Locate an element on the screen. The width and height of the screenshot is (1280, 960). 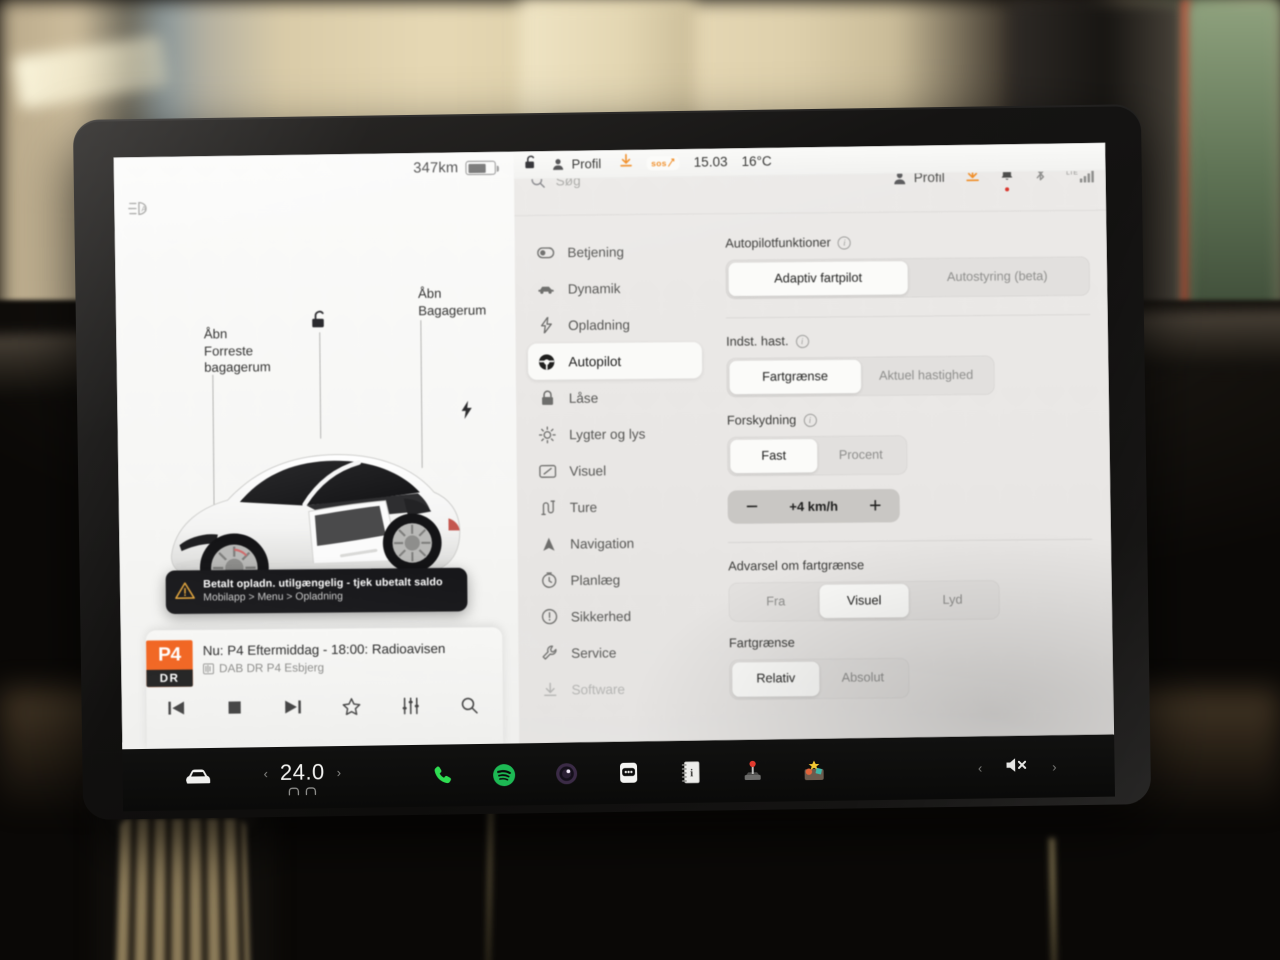
station-logo-bottom: DR is located at coordinates (169, 678).